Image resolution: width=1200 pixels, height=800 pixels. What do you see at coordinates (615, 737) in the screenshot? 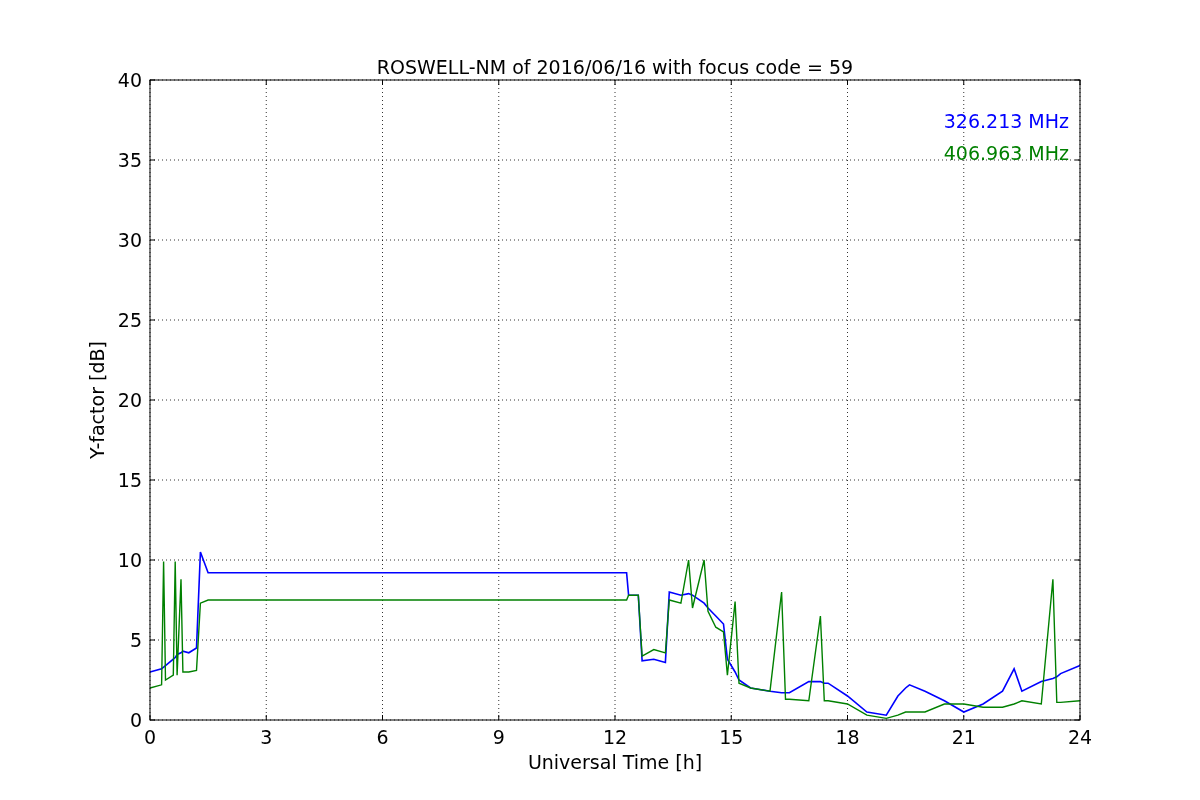
I see `tick-label: 12` at bounding box center [615, 737].